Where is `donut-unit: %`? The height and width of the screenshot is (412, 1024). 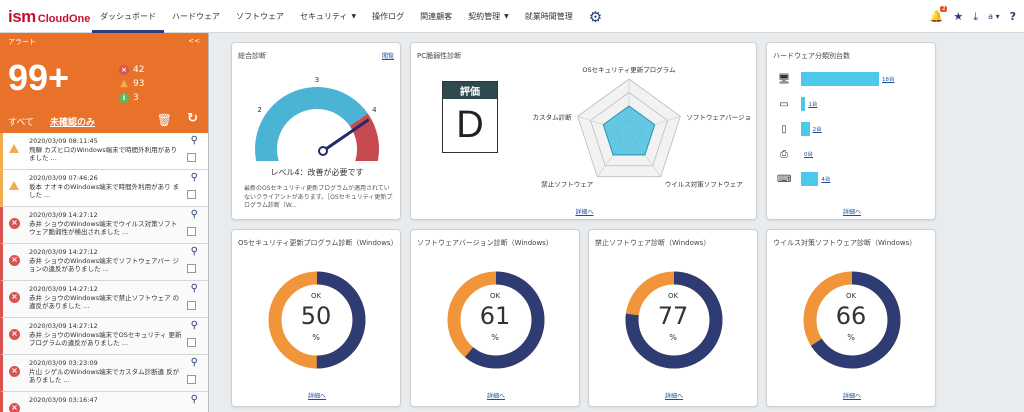 donut-unit: % is located at coordinates (851, 337).